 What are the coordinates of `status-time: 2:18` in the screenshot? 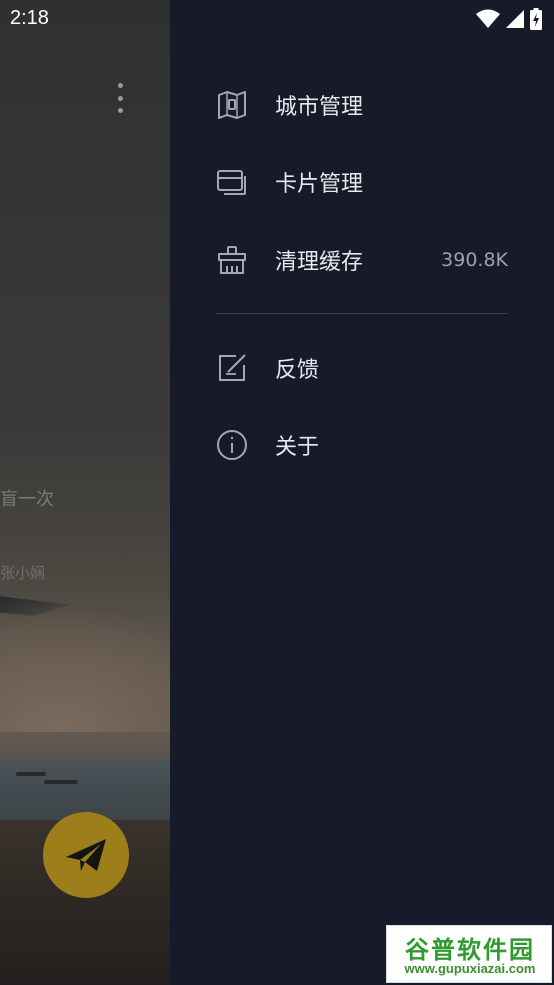 It's located at (29, 18).